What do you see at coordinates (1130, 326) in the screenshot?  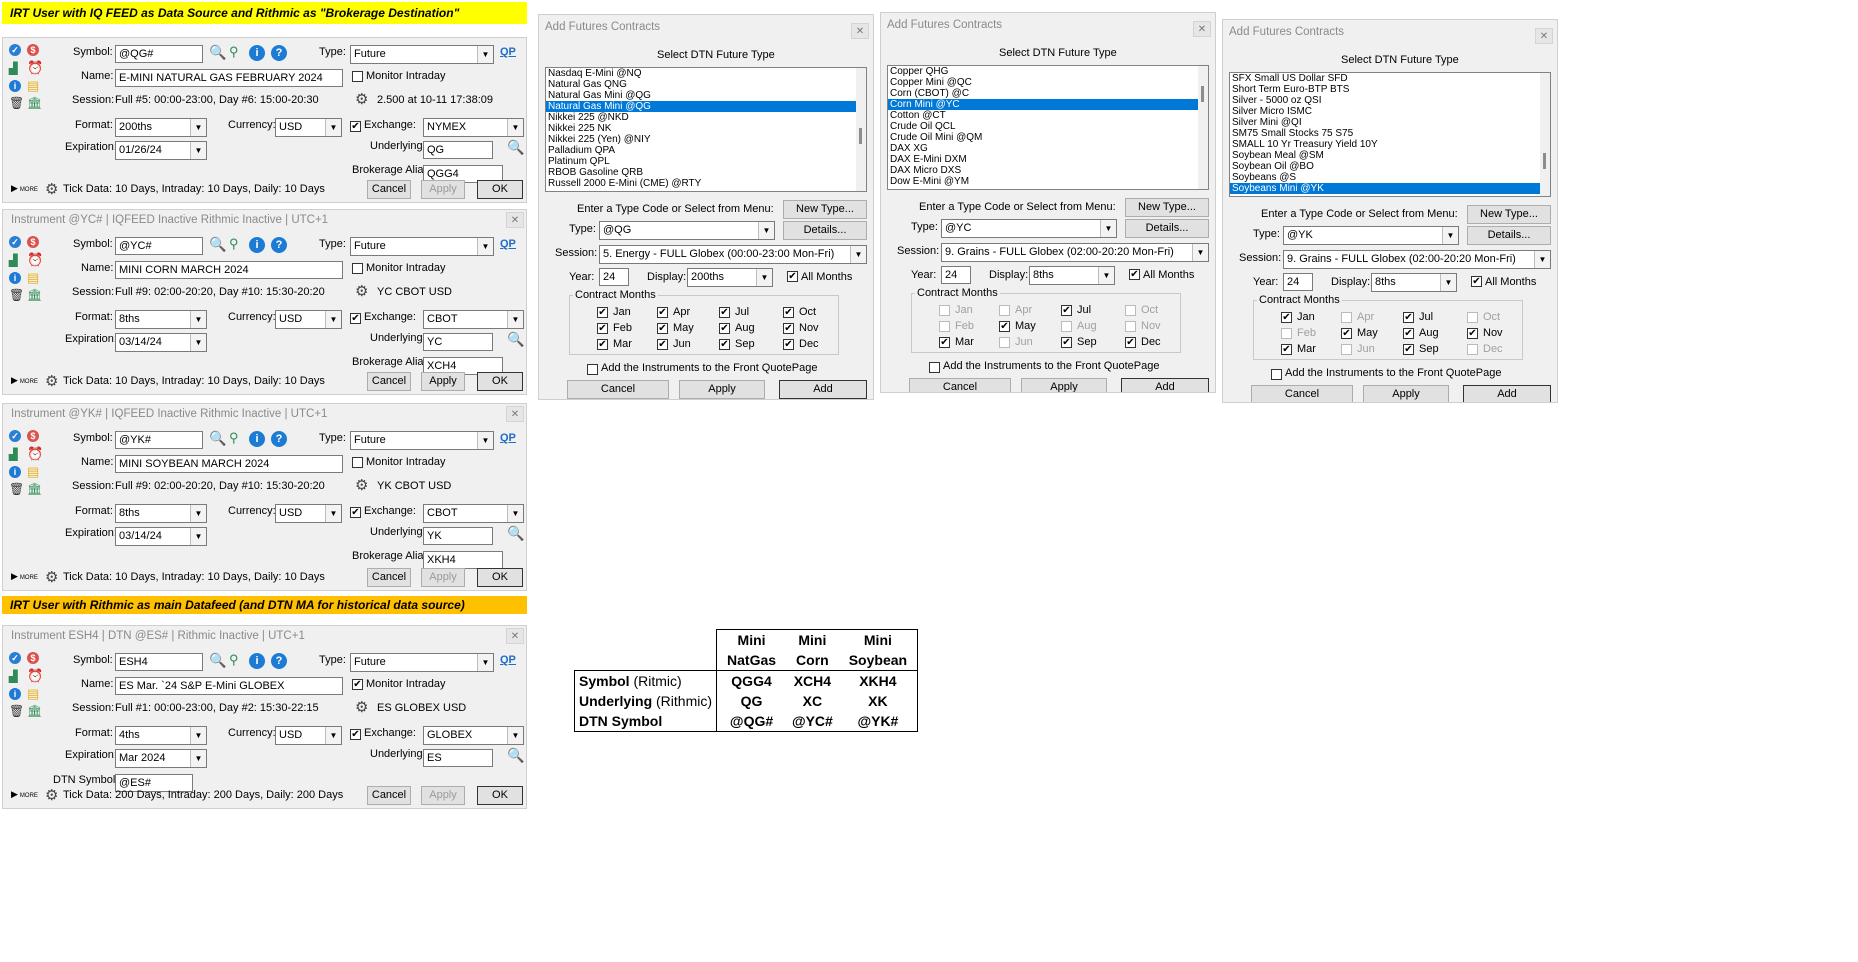 I see `month-checkbox-nov` at bounding box center [1130, 326].